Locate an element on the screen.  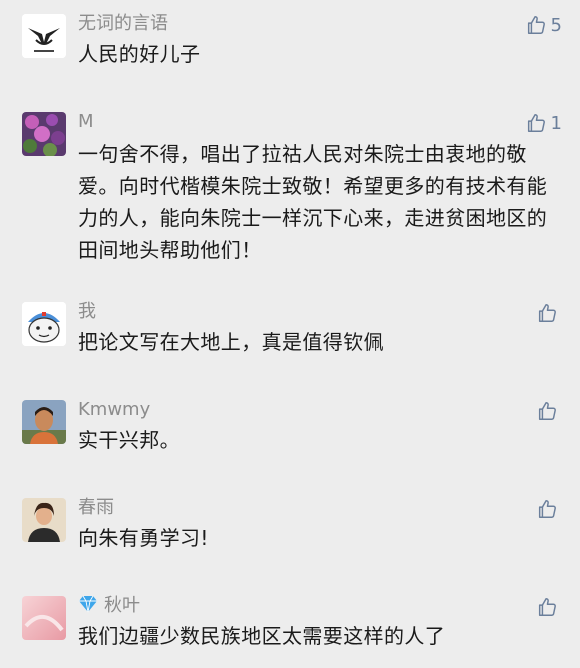
comment-text: 我们边疆少数民族地区太需要这样的人了 is located at coordinates (262, 636).